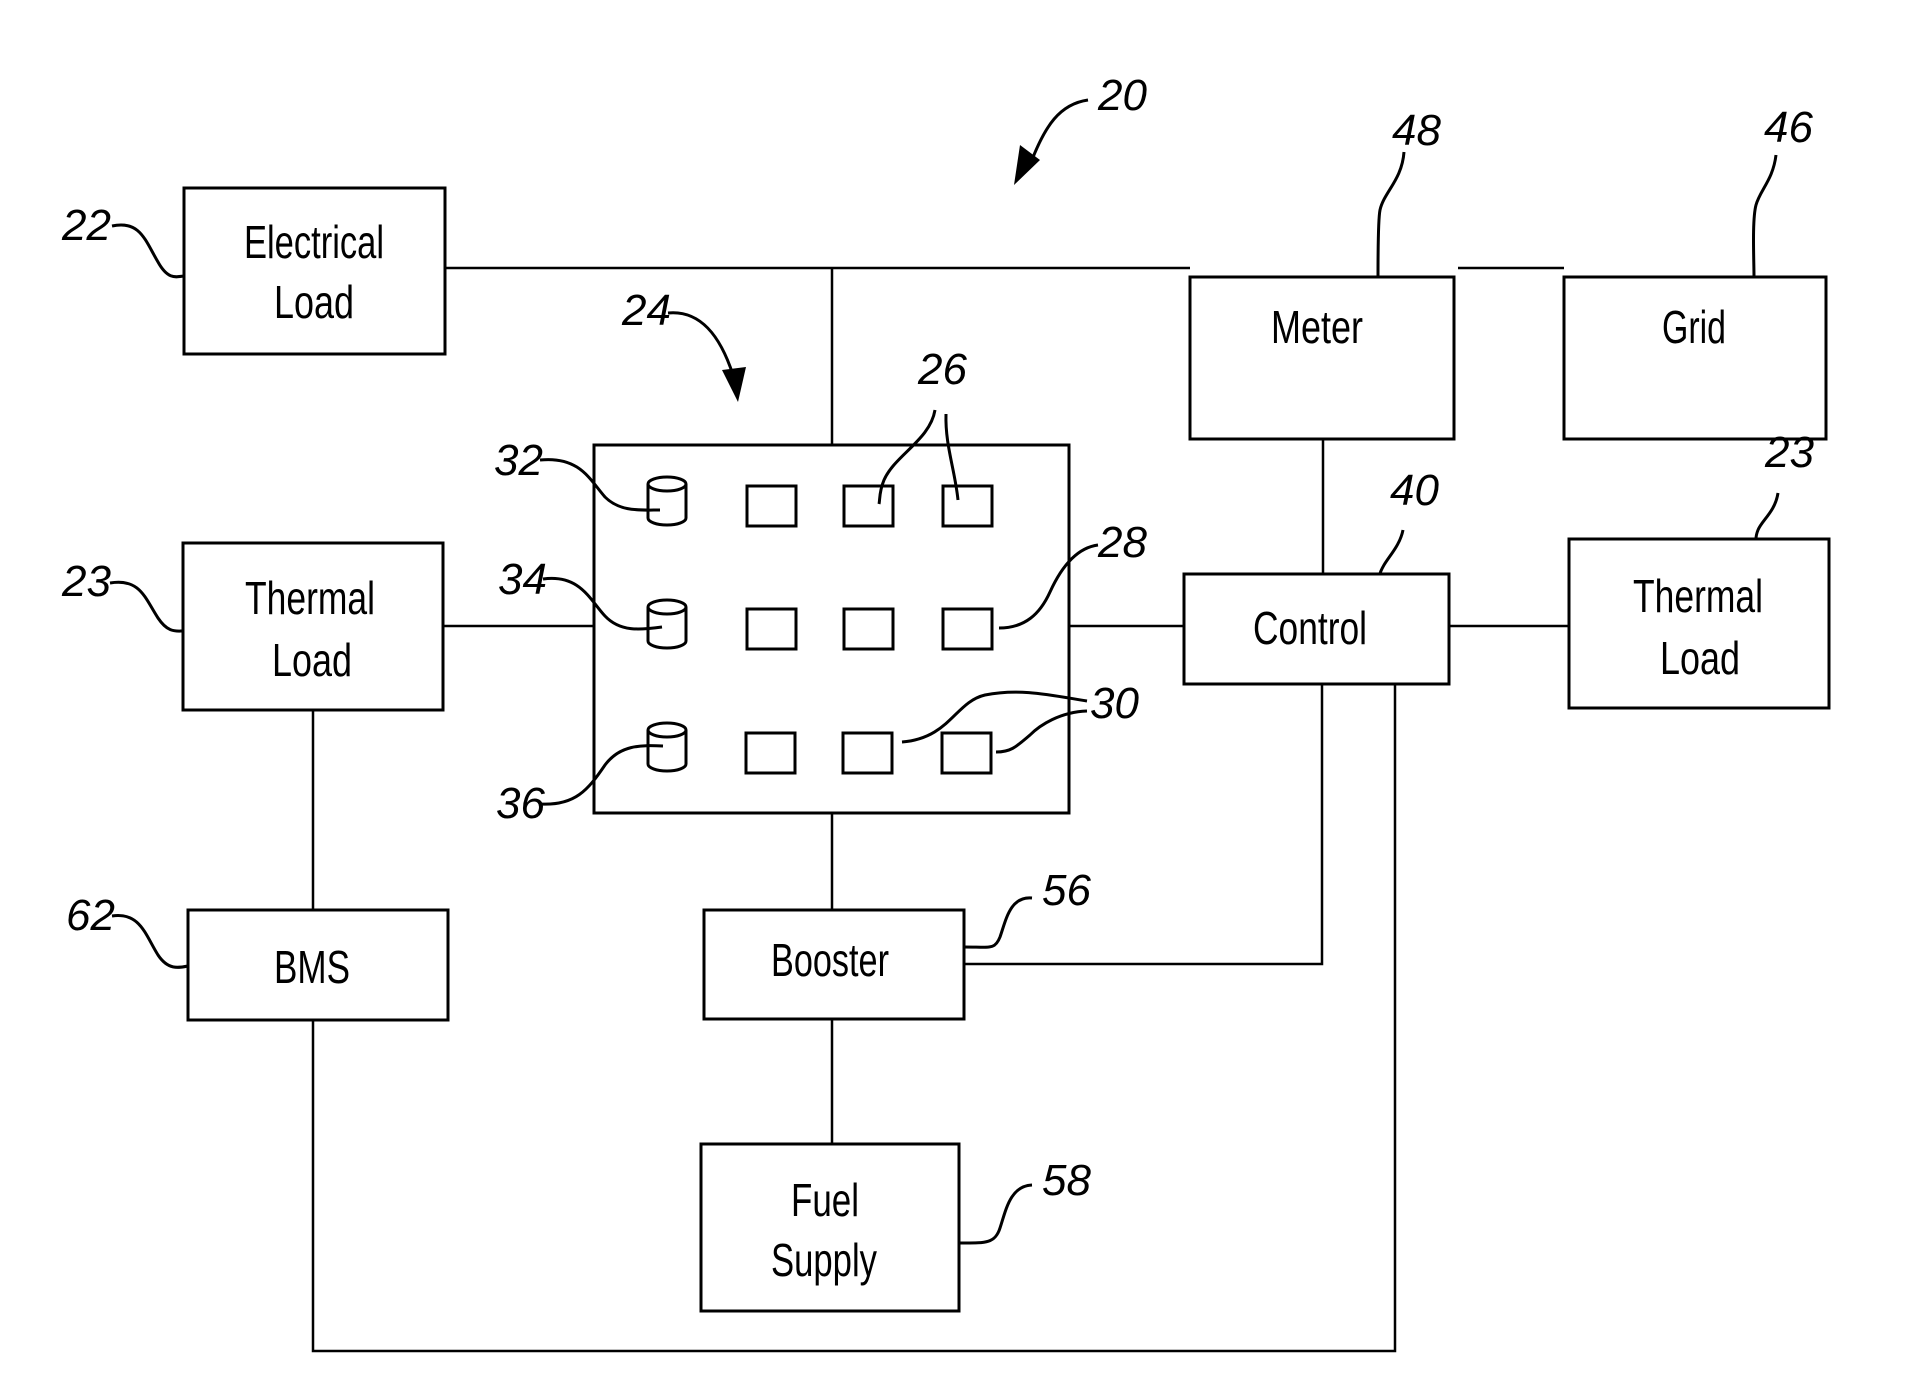 Image resolution: width=1916 pixels, height=1398 pixels. What do you see at coordinates (646, 310) in the screenshot?
I see `ref-24: 24` at bounding box center [646, 310].